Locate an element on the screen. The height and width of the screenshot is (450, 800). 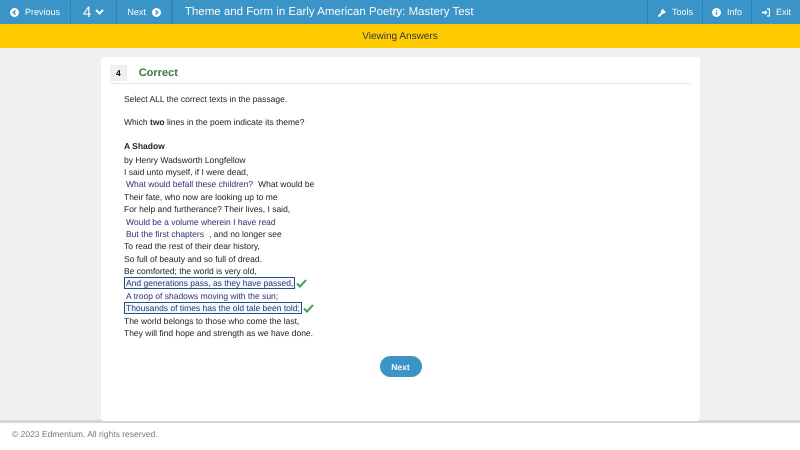
poem-title: A Shadow is located at coordinates (145, 147).